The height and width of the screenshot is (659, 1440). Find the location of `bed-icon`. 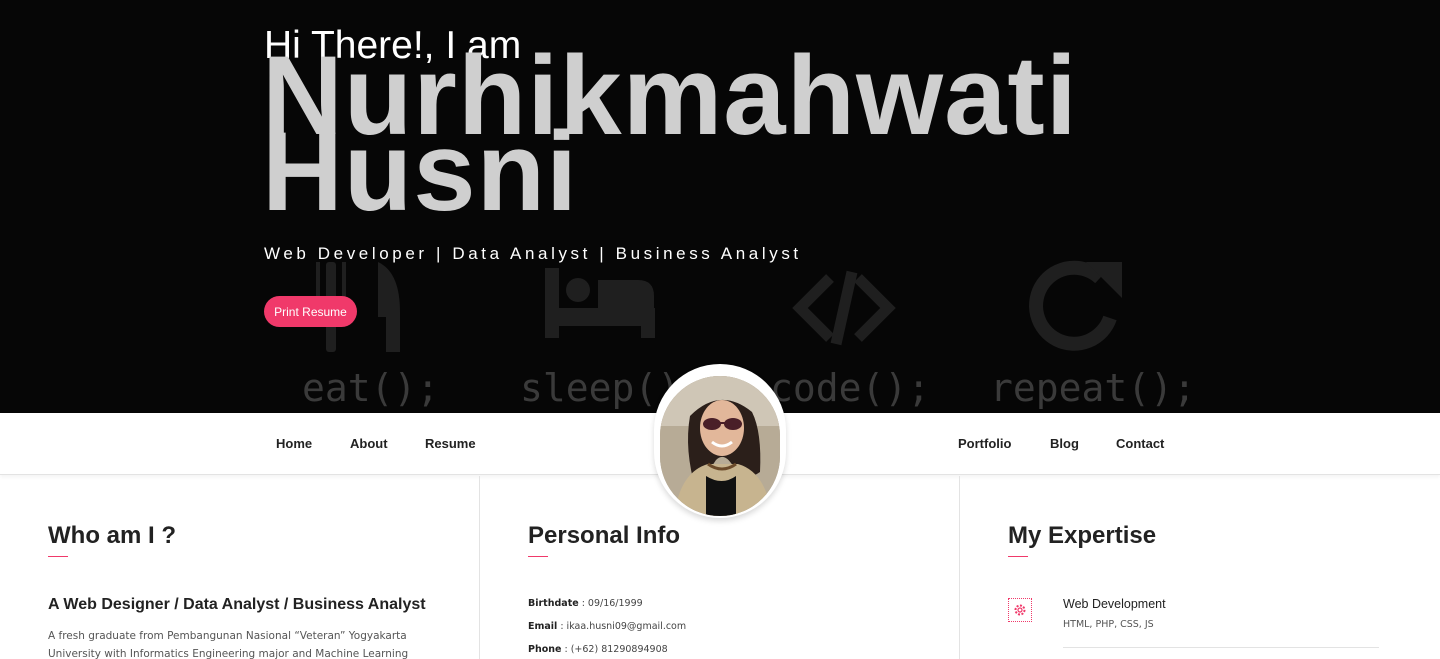

bed-icon is located at coordinates (600, 303).